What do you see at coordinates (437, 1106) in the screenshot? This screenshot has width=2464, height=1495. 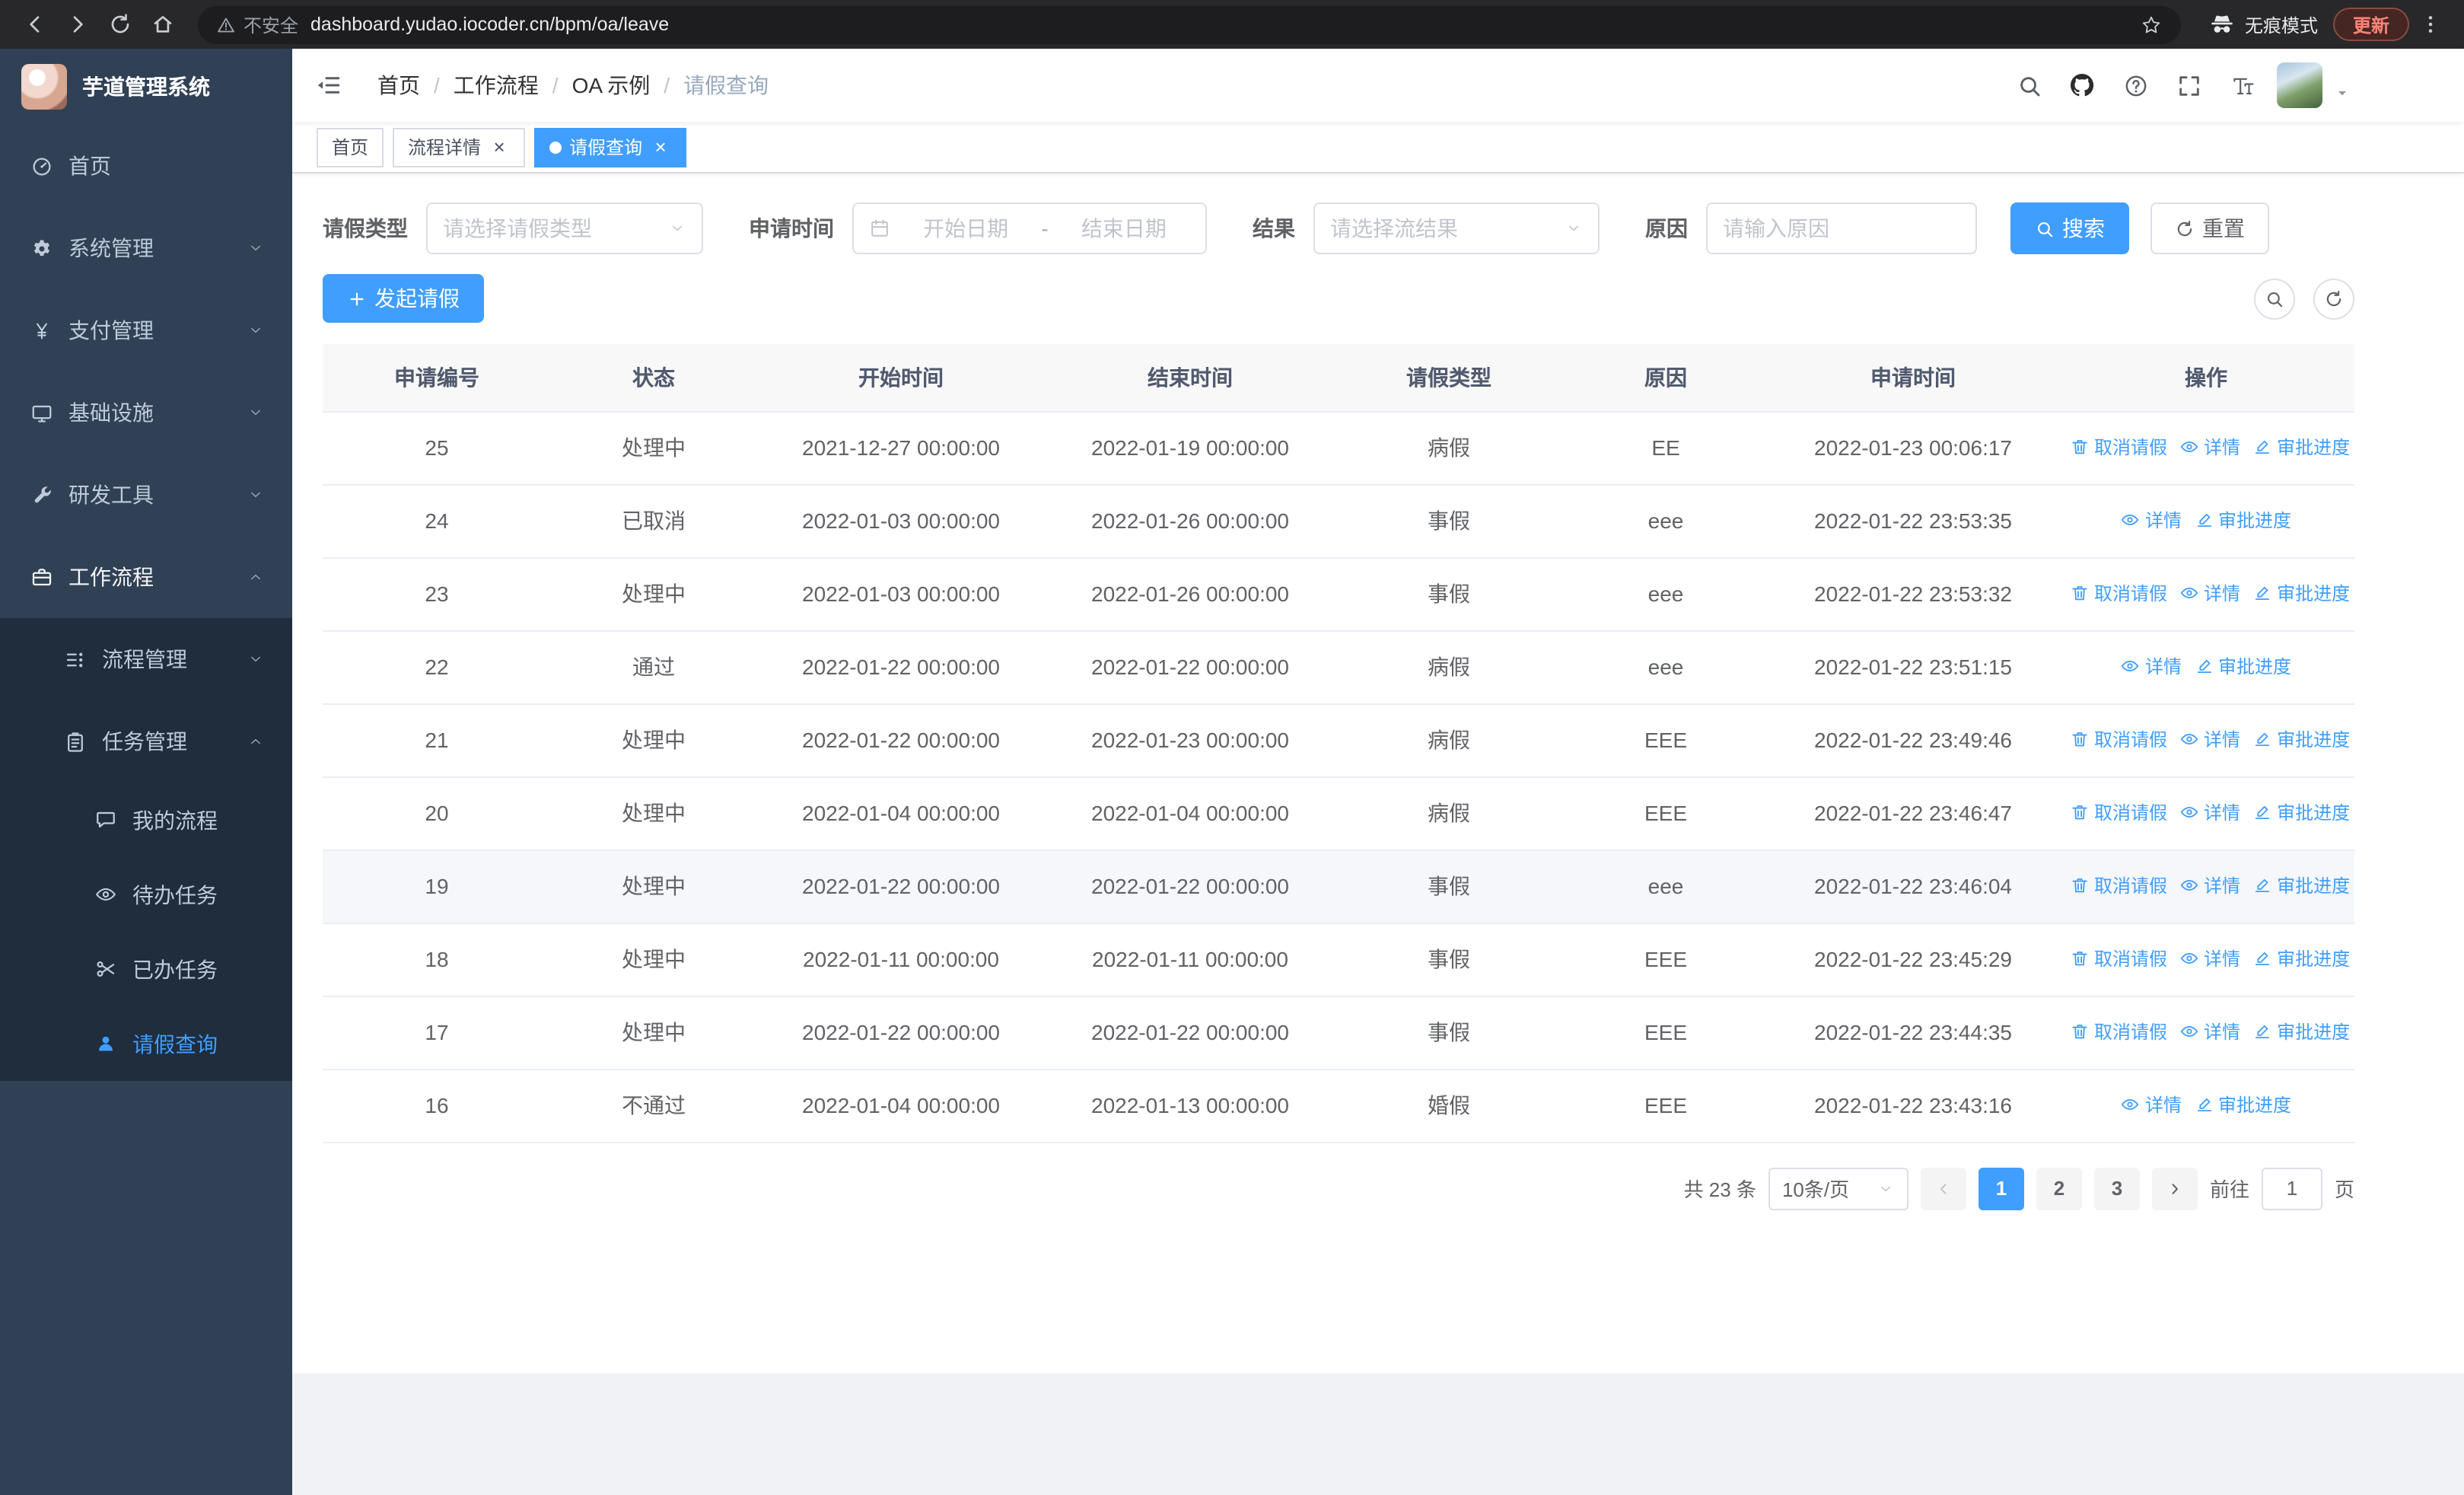 I see `cell-apply-id: 16` at bounding box center [437, 1106].